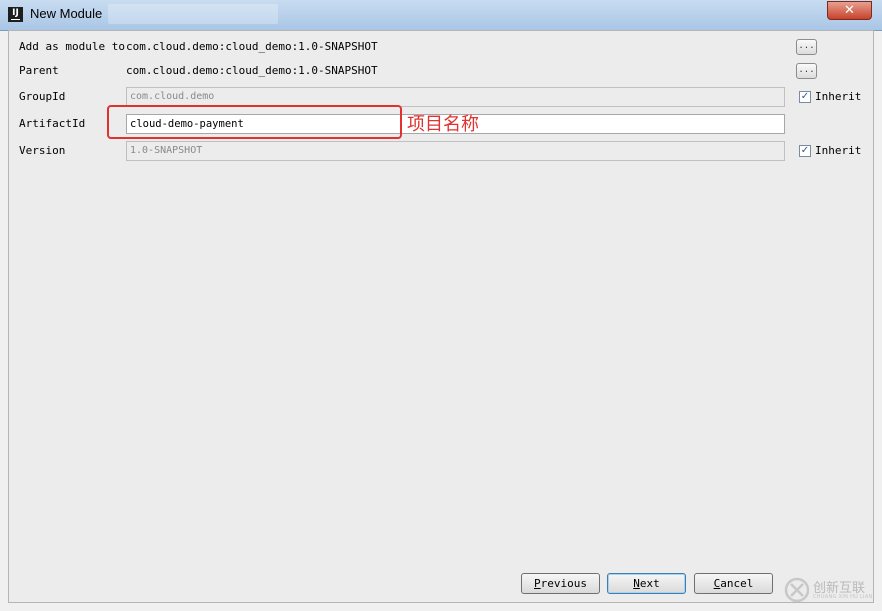 This screenshot has width=882, height=611. I want to click on group-id-inherit-checkbox: ✓, so click(805, 97).